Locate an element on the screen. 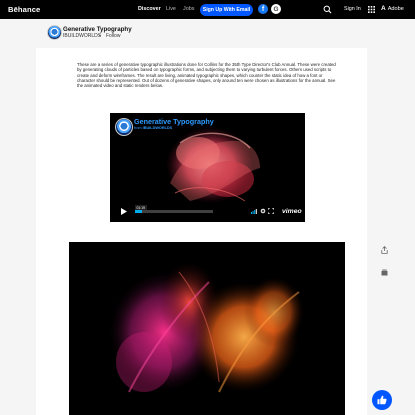  video-owner-avatar is located at coordinates (124, 127).